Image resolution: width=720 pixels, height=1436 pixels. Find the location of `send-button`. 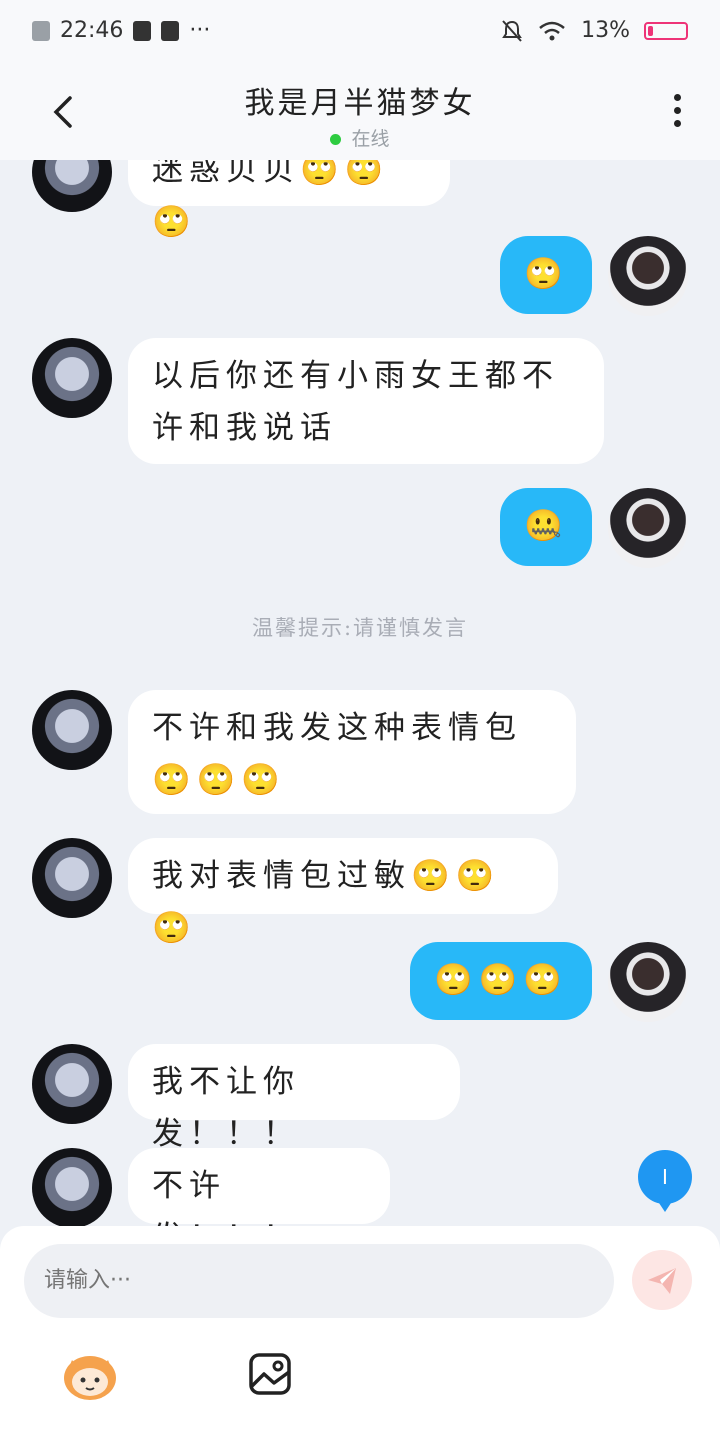

send-button is located at coordinates (662, 1280).